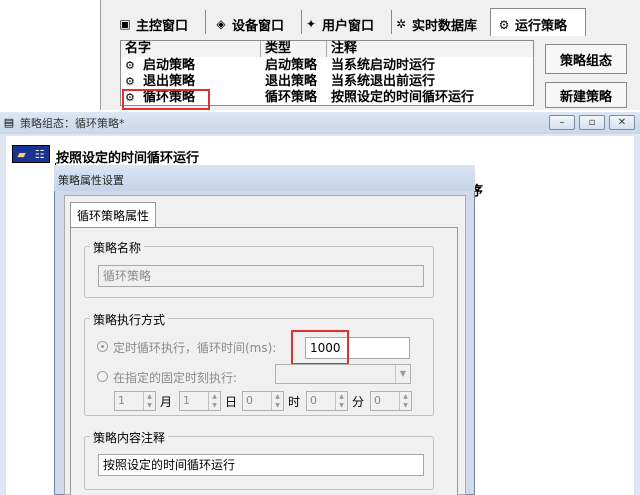  Describe the element at coordinates (327, 401) in the screenshot. I see `minute-spinner: 0 ▲ ▼` at that location.